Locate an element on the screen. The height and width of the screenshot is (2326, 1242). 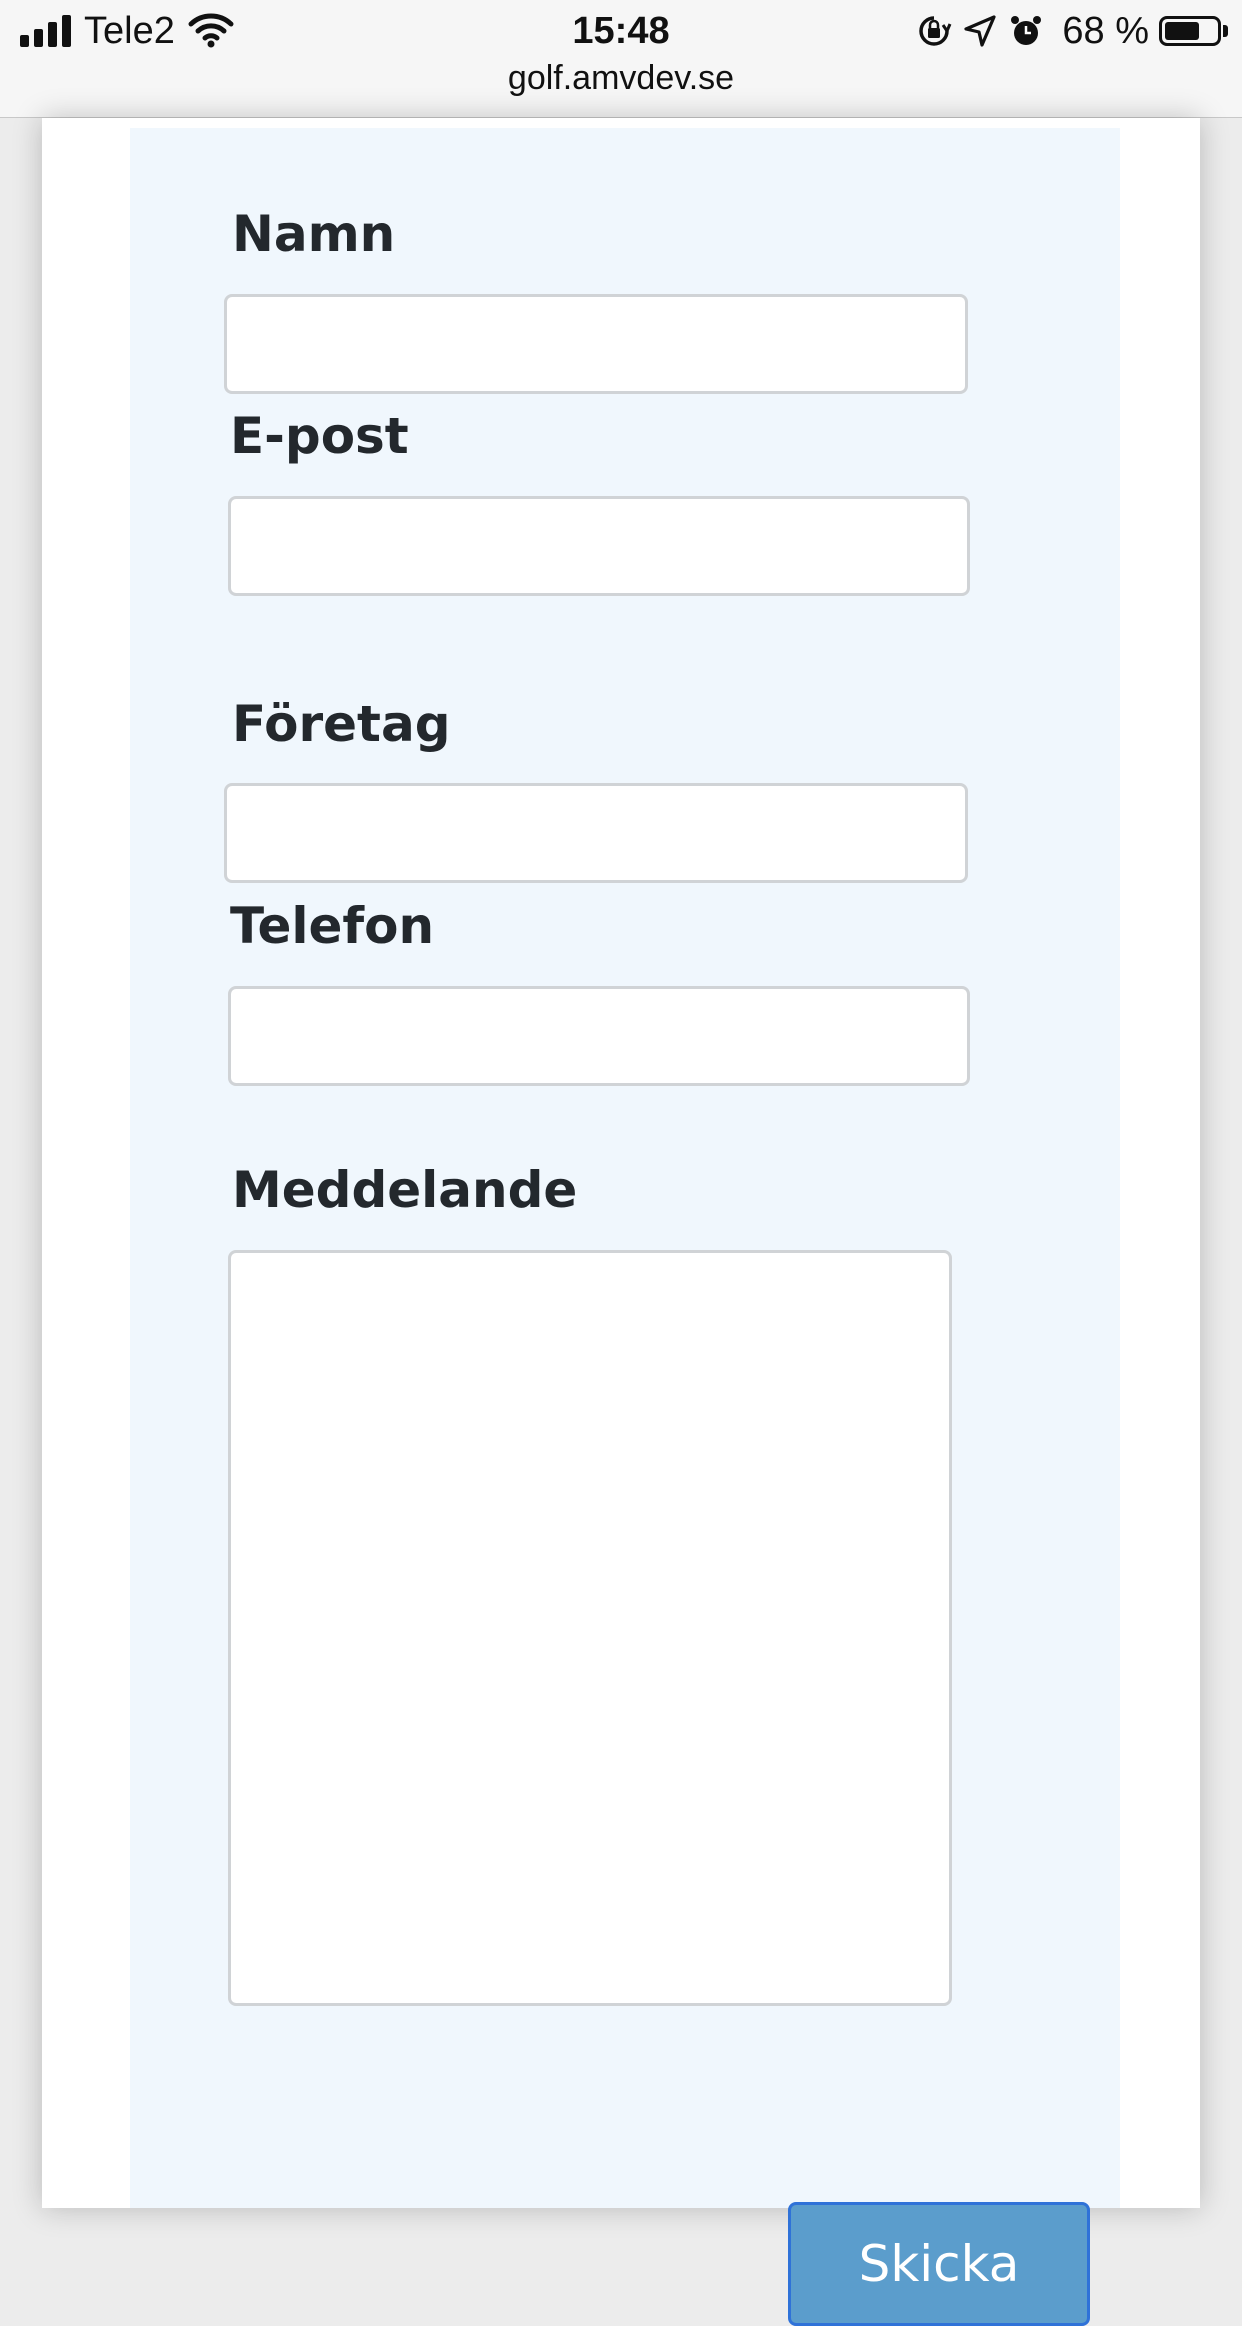
url-bar: golf.amvdev.se is located at coordinates (621, 78).